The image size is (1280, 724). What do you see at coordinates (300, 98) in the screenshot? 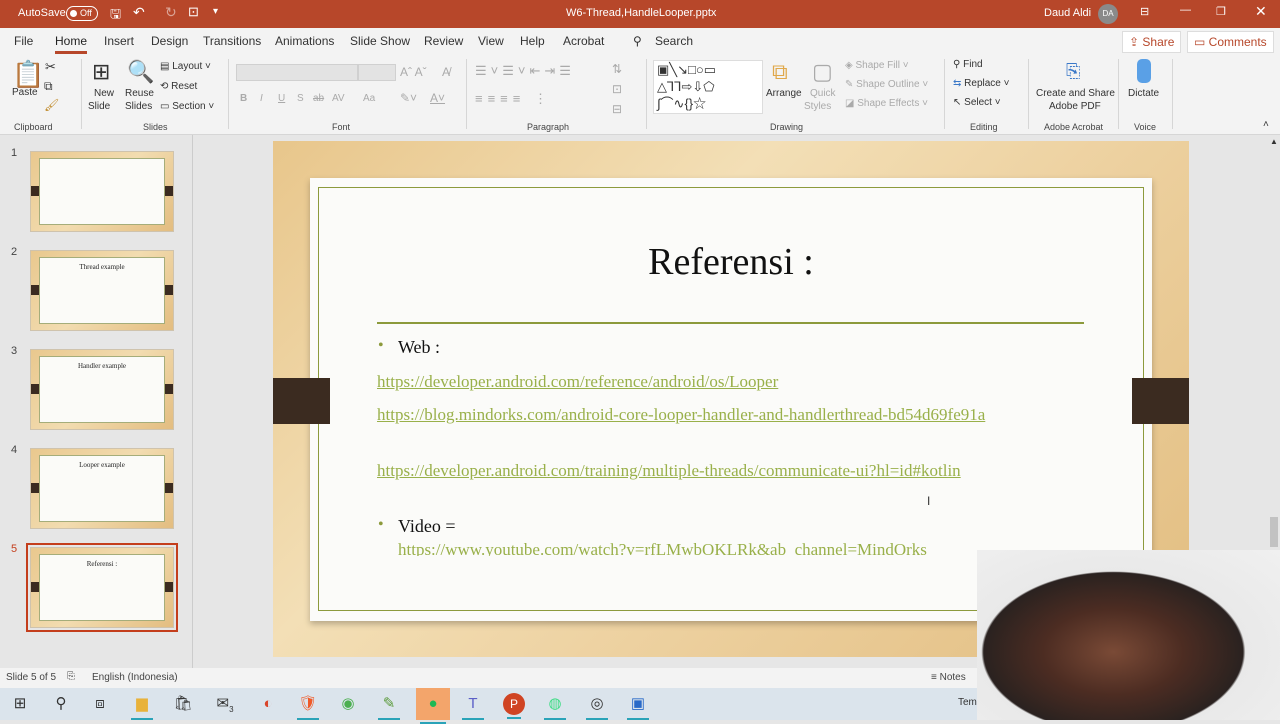
I see `shadow-button: S` at bounding box center [300, 98].